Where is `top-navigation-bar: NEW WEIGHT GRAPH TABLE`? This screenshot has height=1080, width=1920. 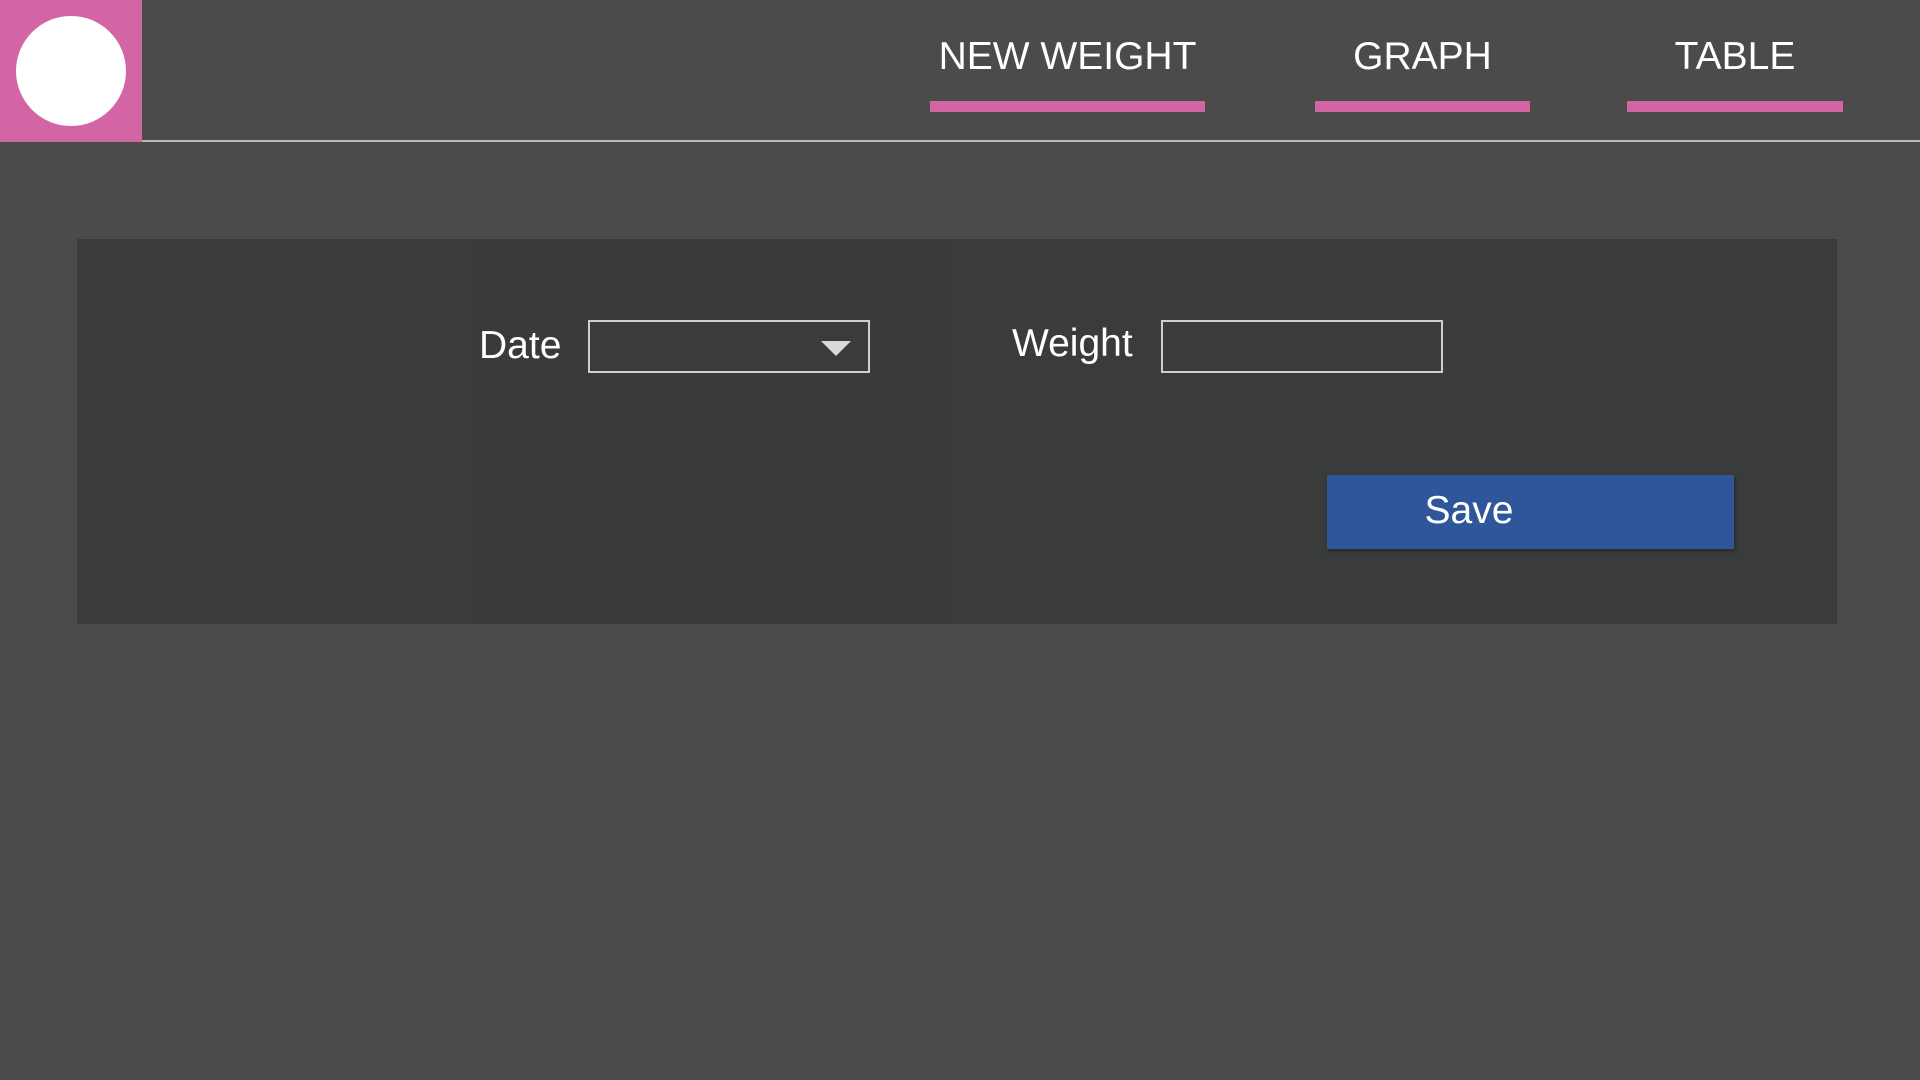
top-navigation-bar: NEW WEIGHT GRAPH TABLE is located at coordinates (960, 71).